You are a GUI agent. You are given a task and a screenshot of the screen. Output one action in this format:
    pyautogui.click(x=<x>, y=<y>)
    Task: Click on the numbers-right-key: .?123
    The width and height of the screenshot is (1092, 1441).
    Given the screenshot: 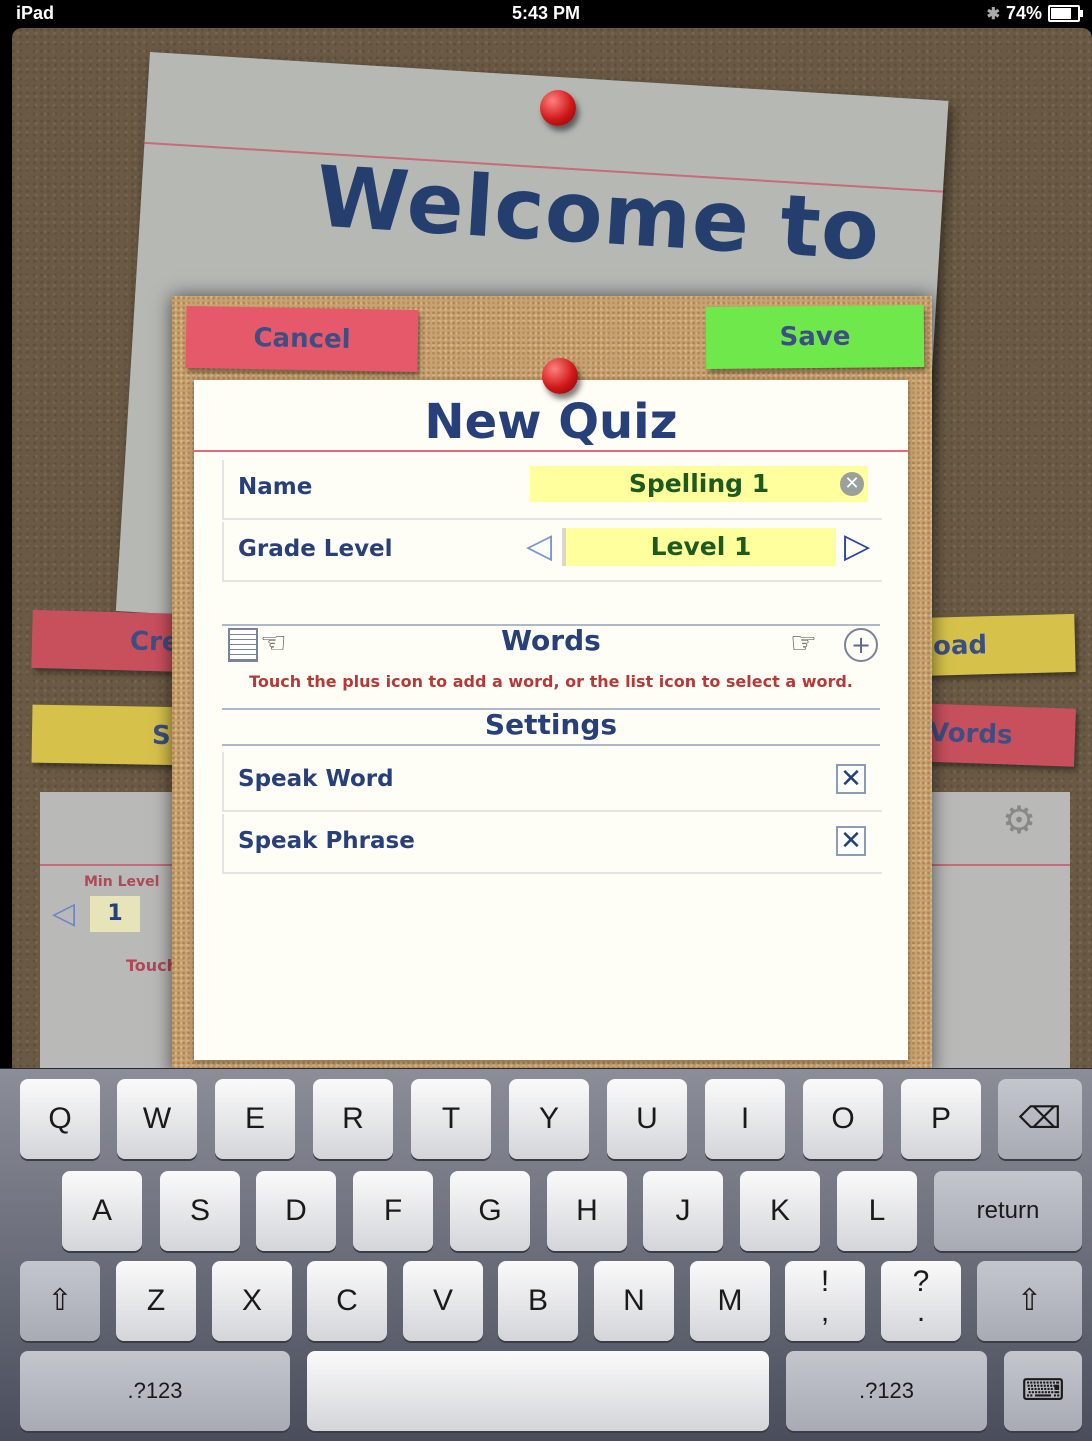 What is the action you would take?
    pyautogui.click(x=886, y=1391)
    